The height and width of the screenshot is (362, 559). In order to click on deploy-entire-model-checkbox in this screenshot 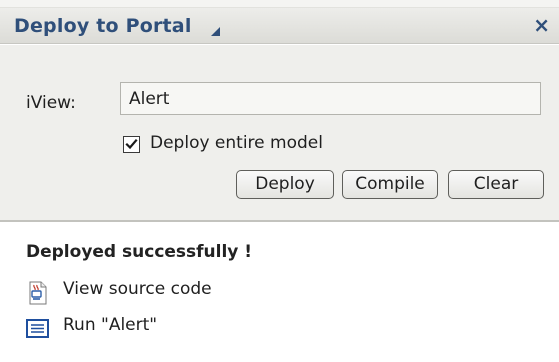, I will do `click(131, 144)`.